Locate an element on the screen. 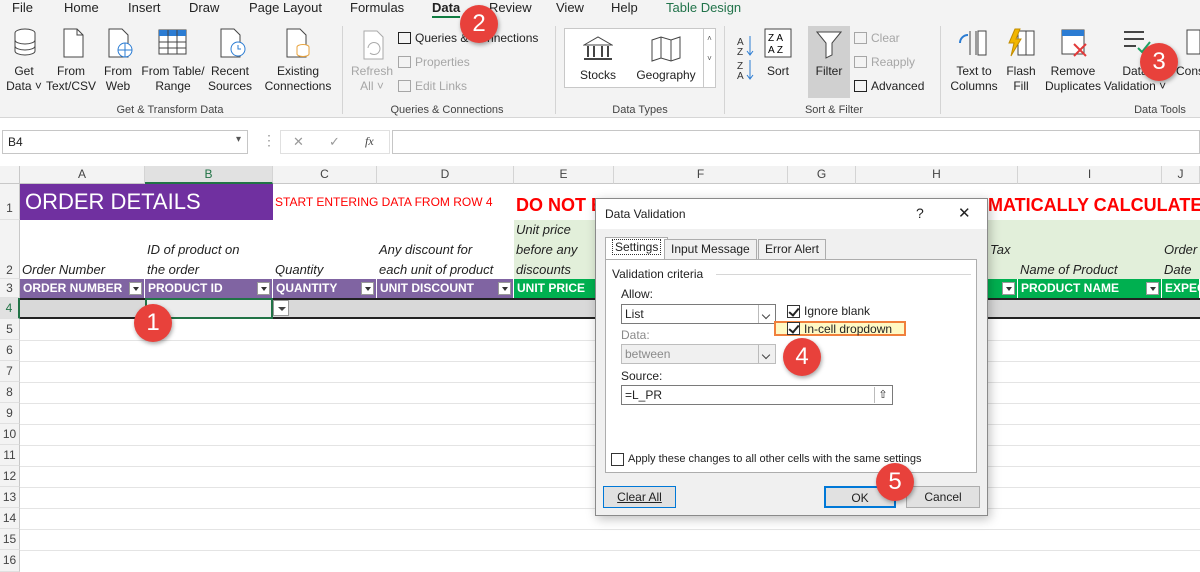  row-header-11: 11 is located at coordinates (10, 455).